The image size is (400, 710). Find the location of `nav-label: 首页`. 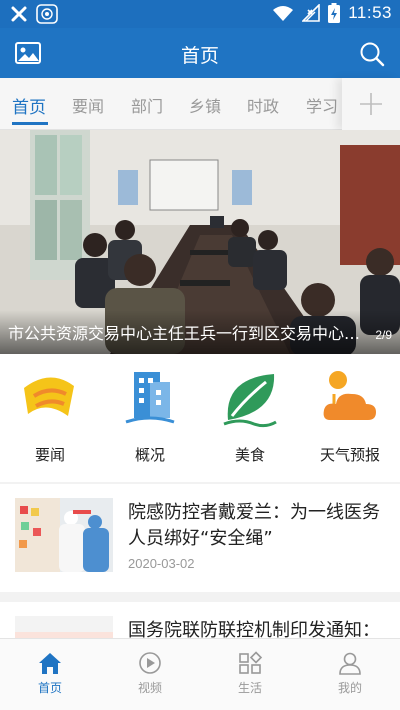

nav-label: 首页 is located at coordinates (49, 688).